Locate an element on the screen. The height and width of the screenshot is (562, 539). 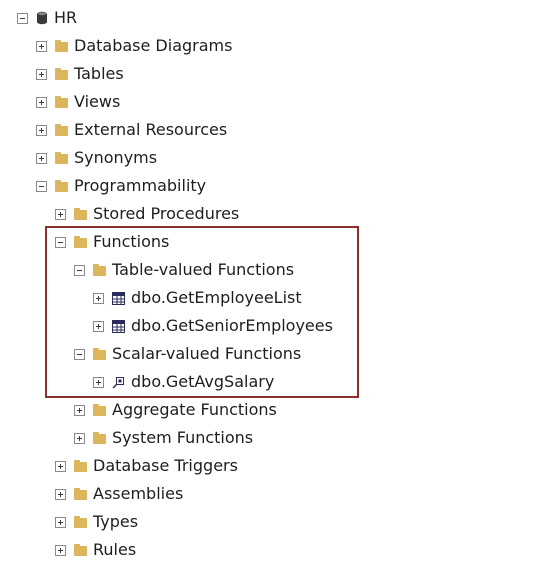
tree-node-get-senior-employees: dbo.GetSeniorEmployees is located at coordinates (213, 326).